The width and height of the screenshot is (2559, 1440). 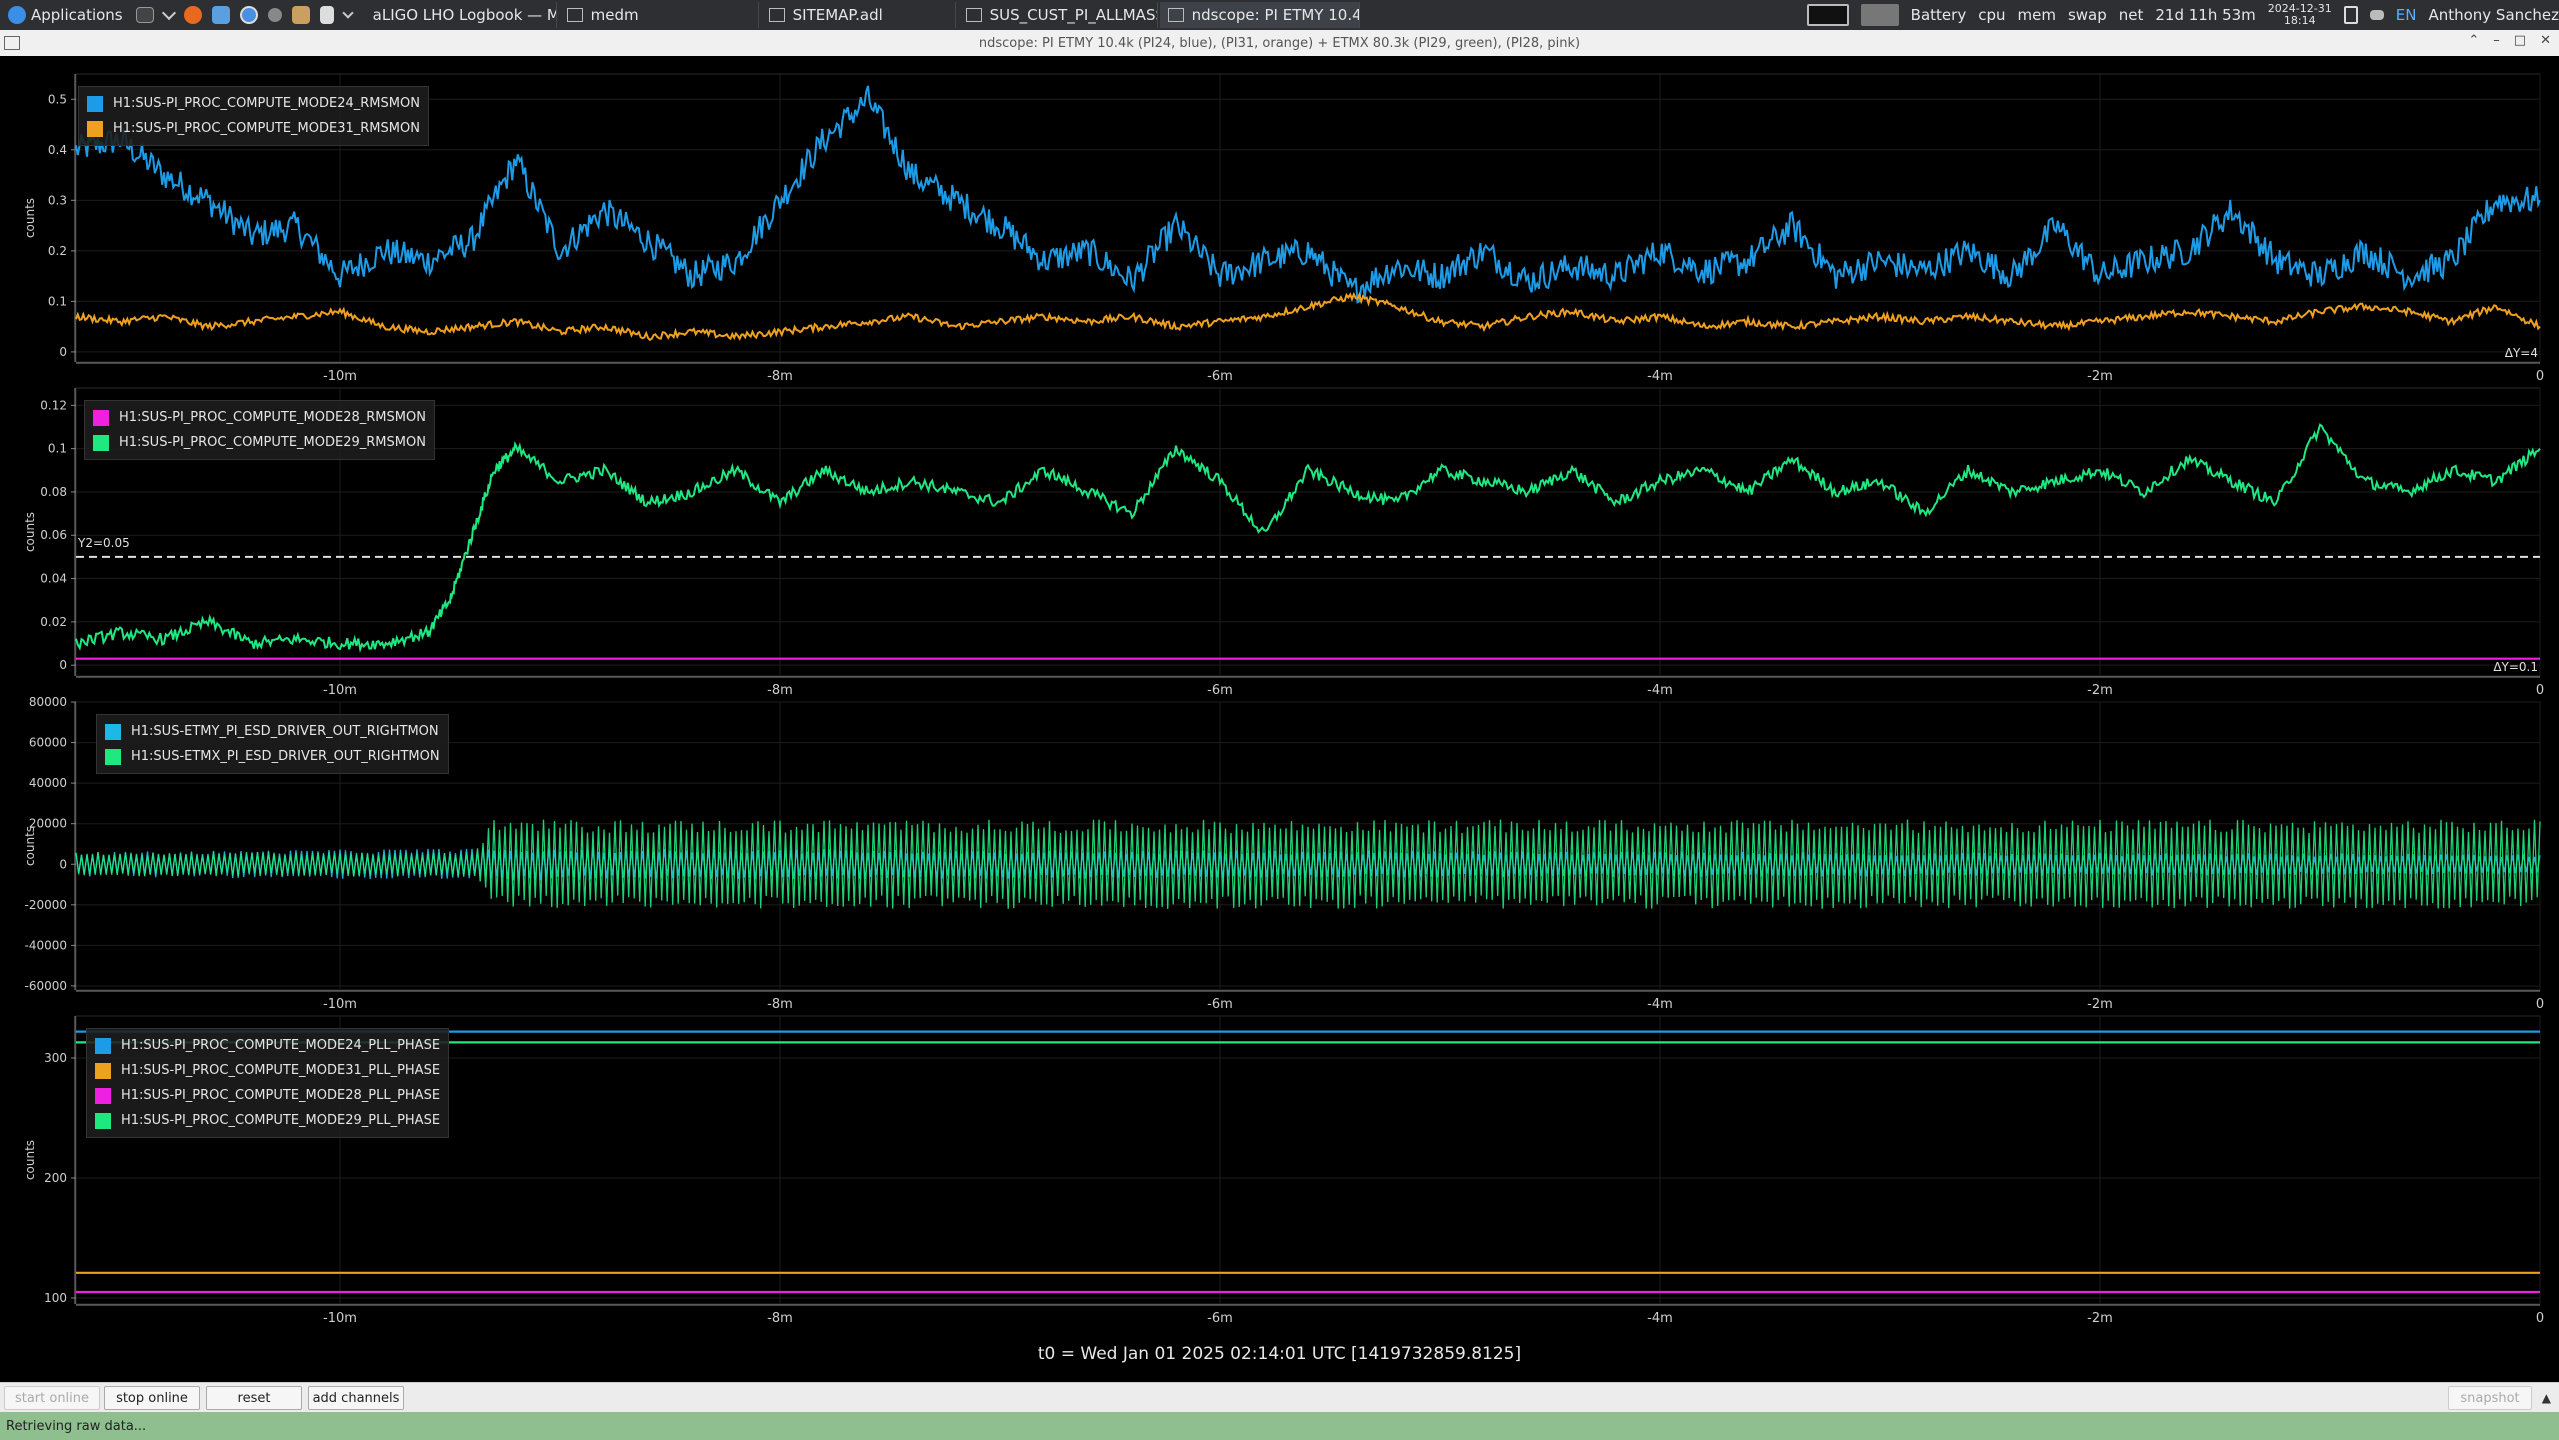 What do you see at coordinates (1991, 15) in the screenshot?
I see `cpu-monitor: cpu` at bounding box center [1991, 15].